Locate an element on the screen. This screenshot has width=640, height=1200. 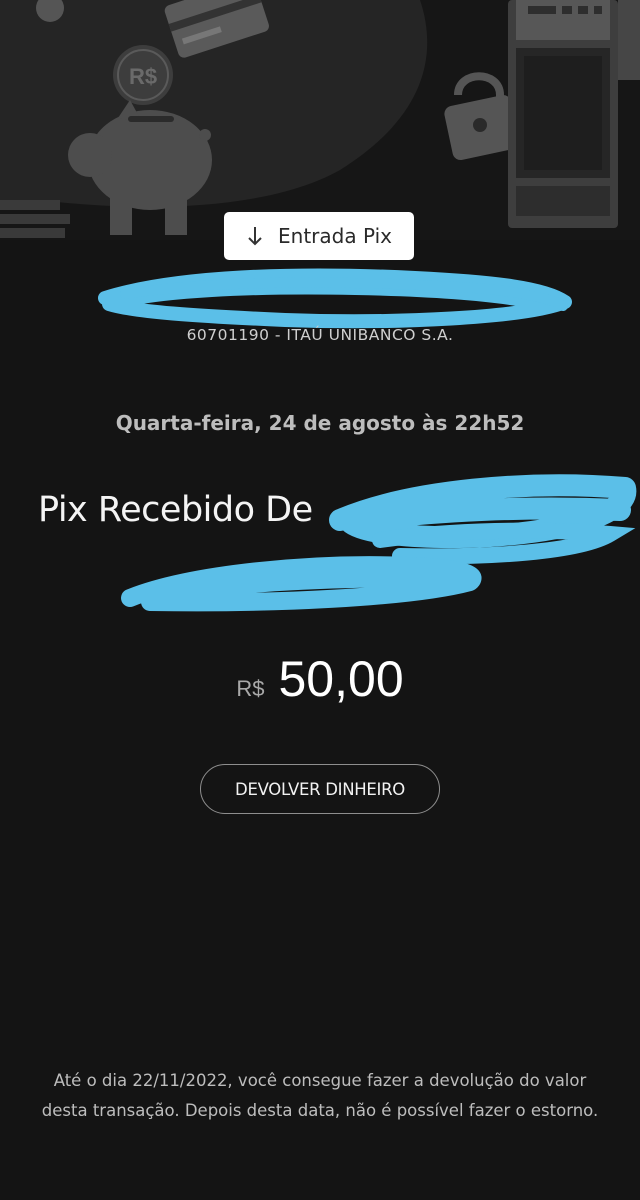
svg-text: R$ is located at coordinates (143, 76).